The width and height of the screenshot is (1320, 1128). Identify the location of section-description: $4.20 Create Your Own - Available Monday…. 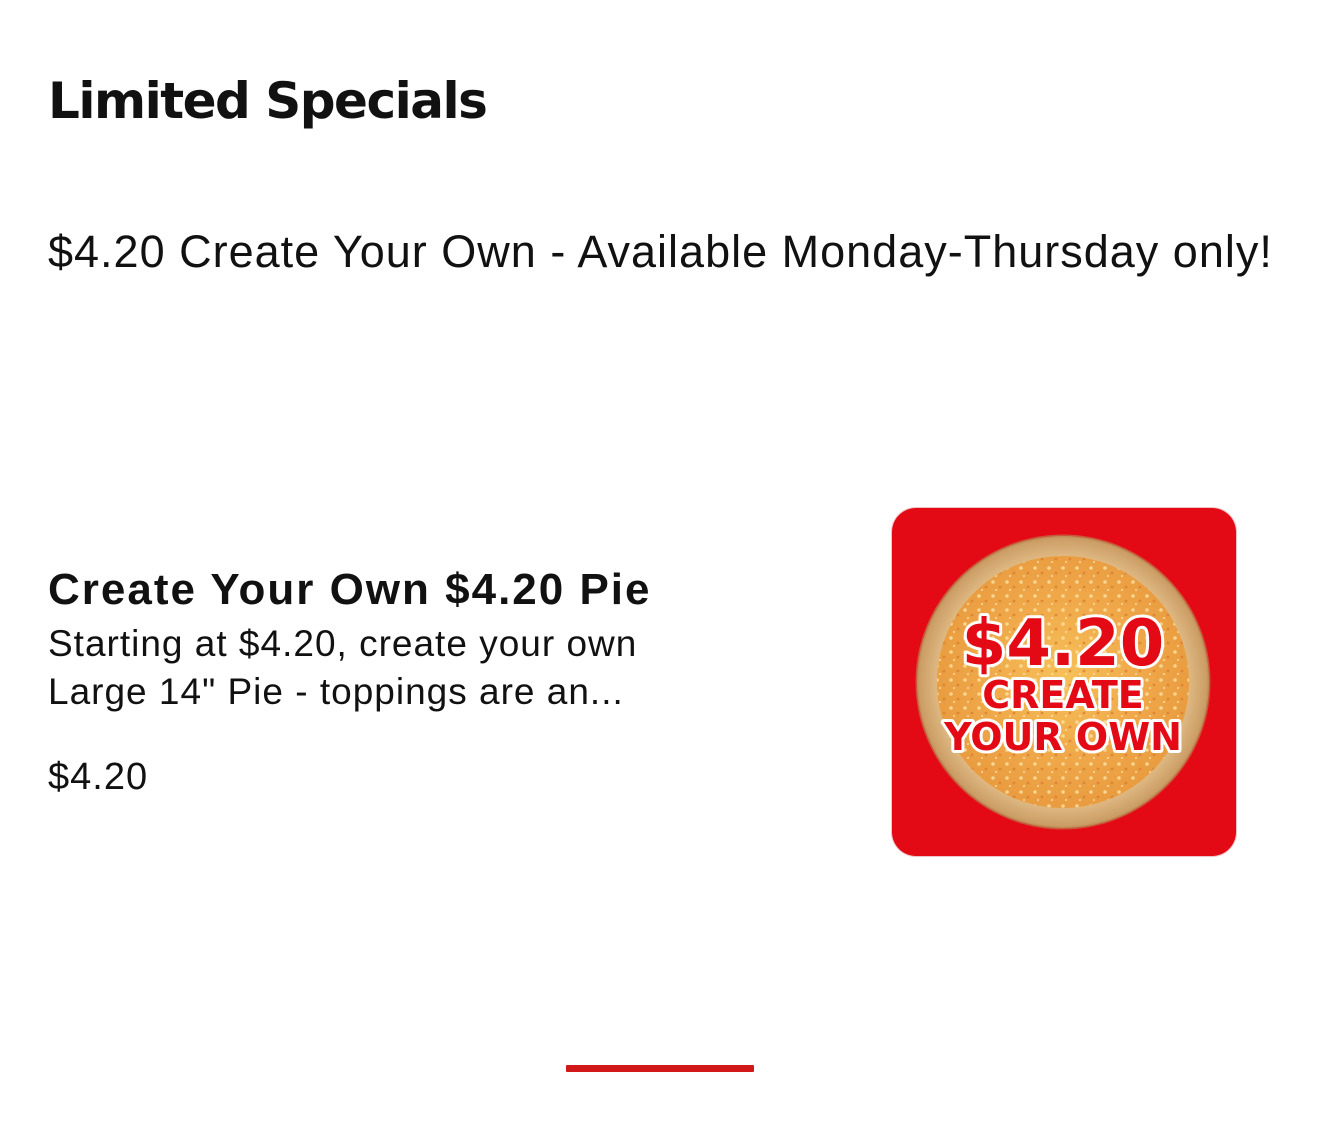
(660, 251).